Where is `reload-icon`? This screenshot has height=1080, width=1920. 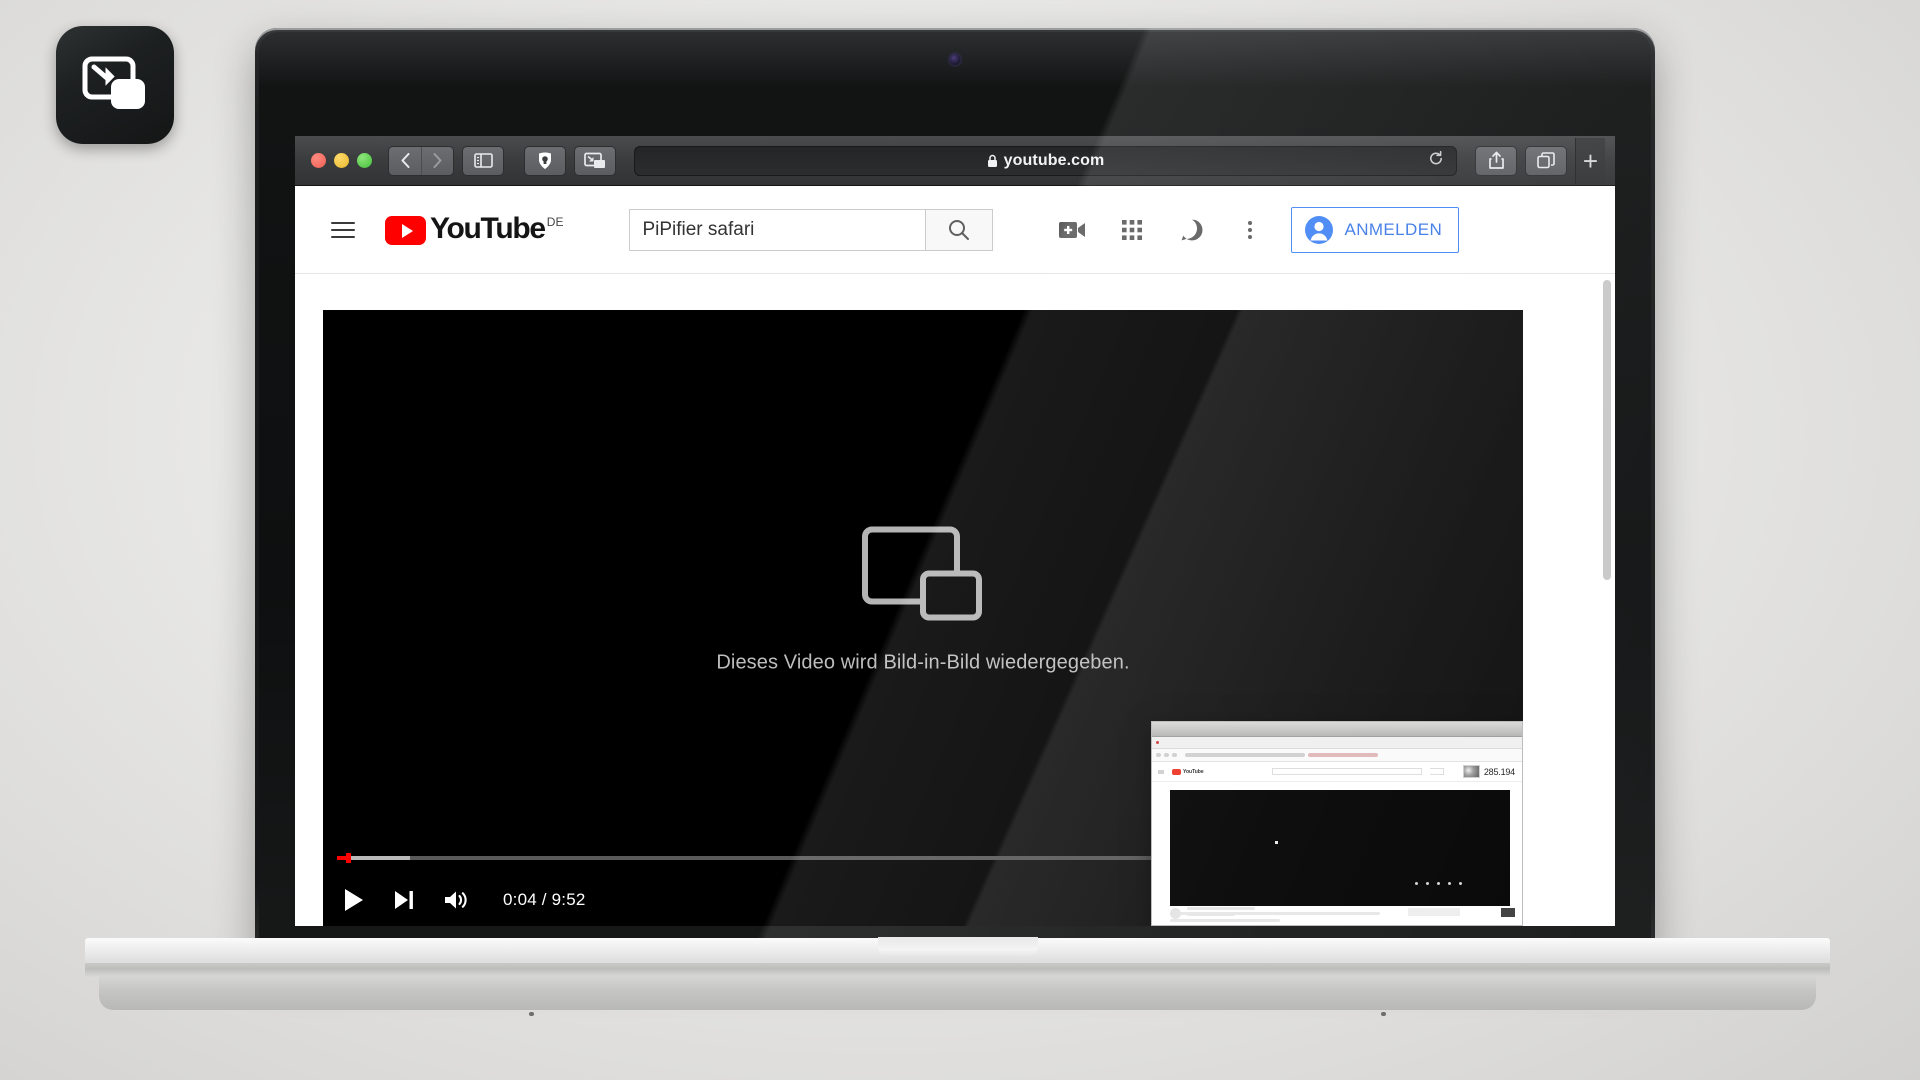
reload-icon is located at coordinates (1436, 160).